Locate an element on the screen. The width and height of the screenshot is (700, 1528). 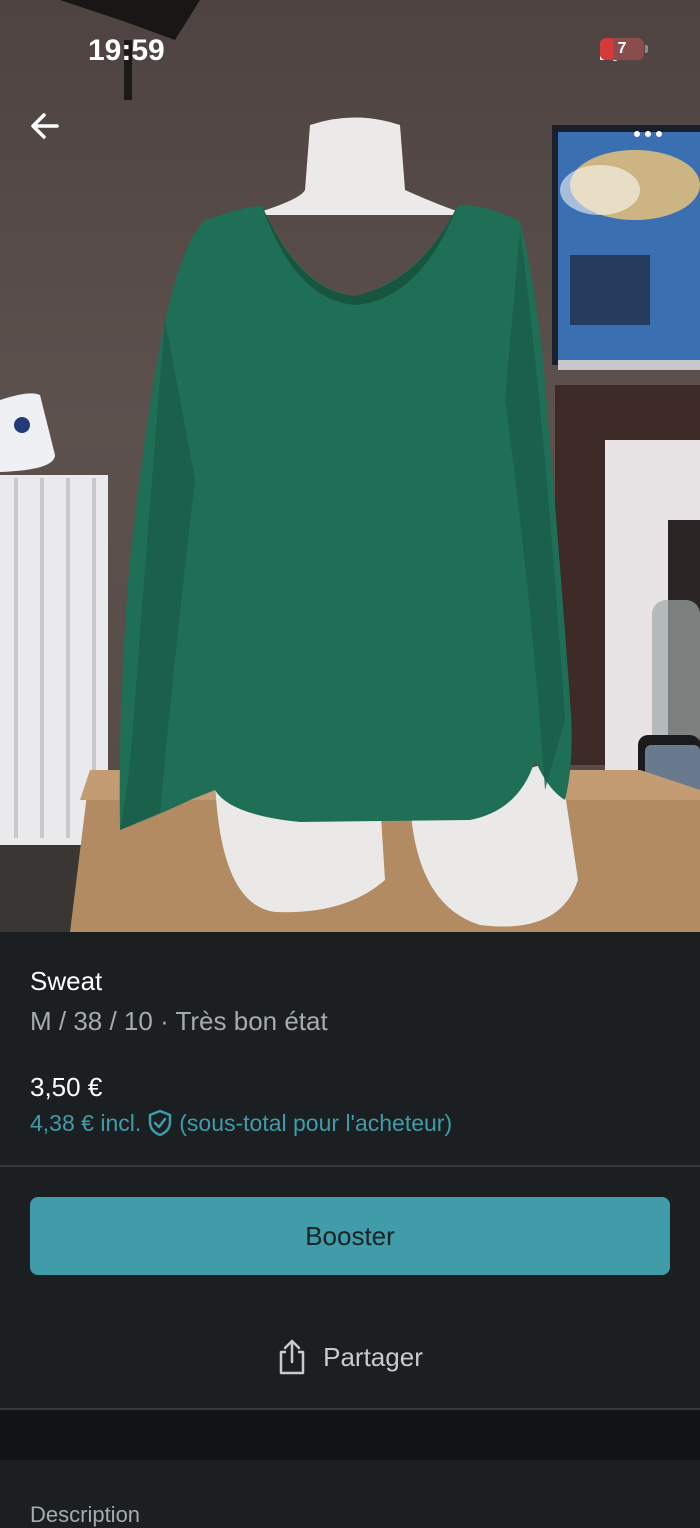
status-icons: 7 is located at coordinates (624, 49).